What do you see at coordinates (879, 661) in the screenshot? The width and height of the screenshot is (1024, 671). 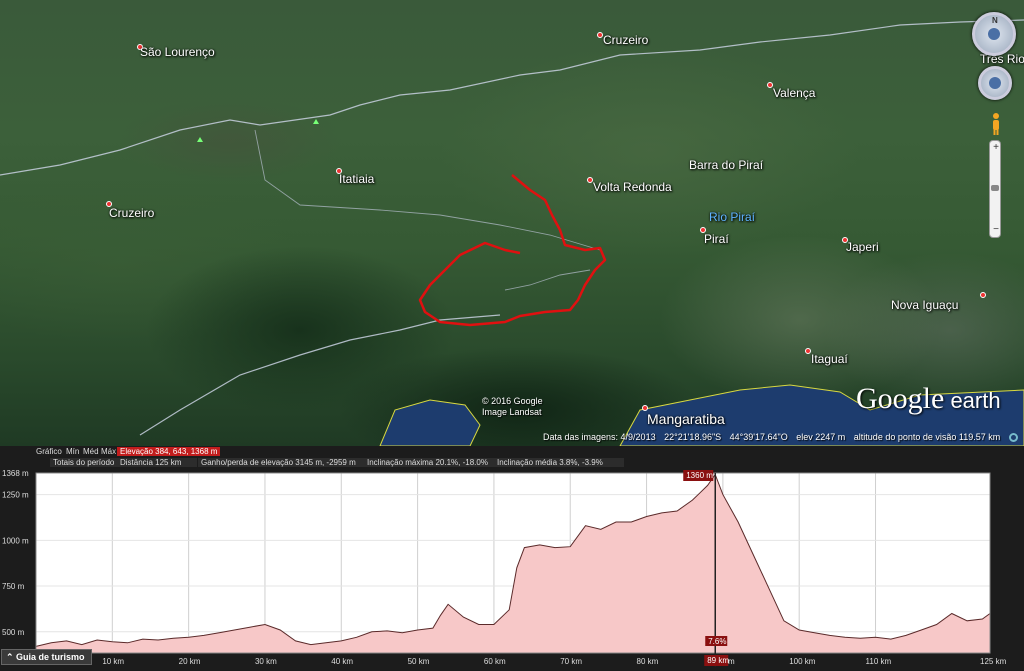 I see `x-tick-label: 110 km` at bounding box center [879, 661].